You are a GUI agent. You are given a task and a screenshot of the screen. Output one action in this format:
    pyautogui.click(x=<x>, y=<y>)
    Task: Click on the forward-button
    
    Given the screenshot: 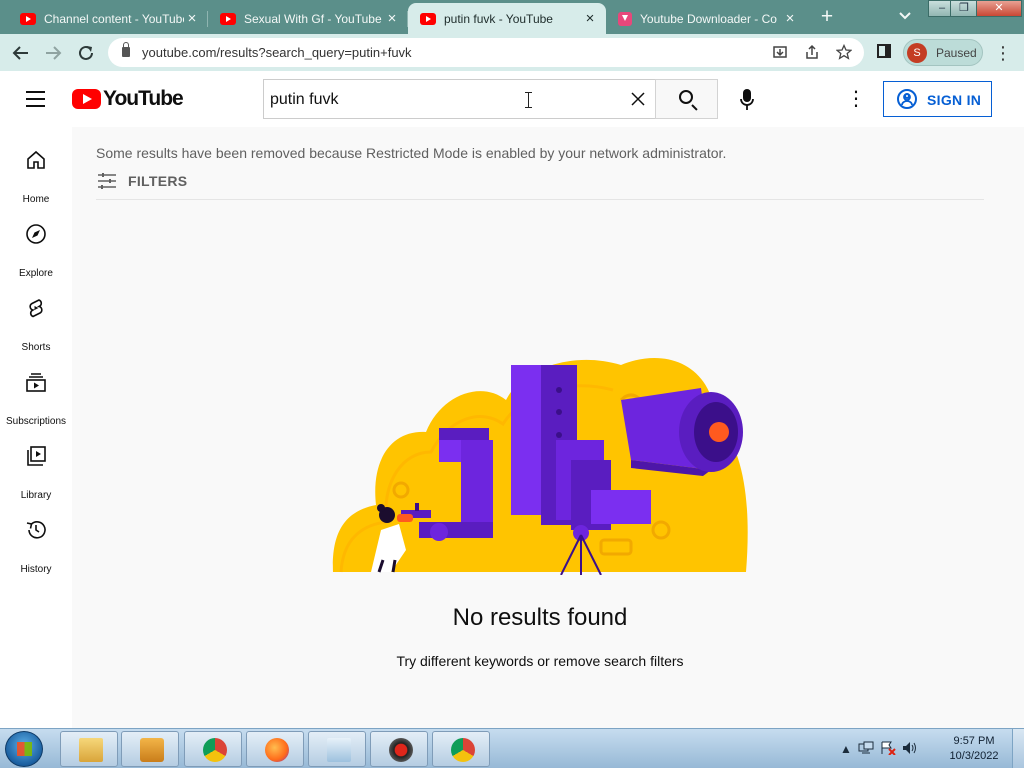 What is the action you would take?
    pyautogui.click(x=53, y=53)
    